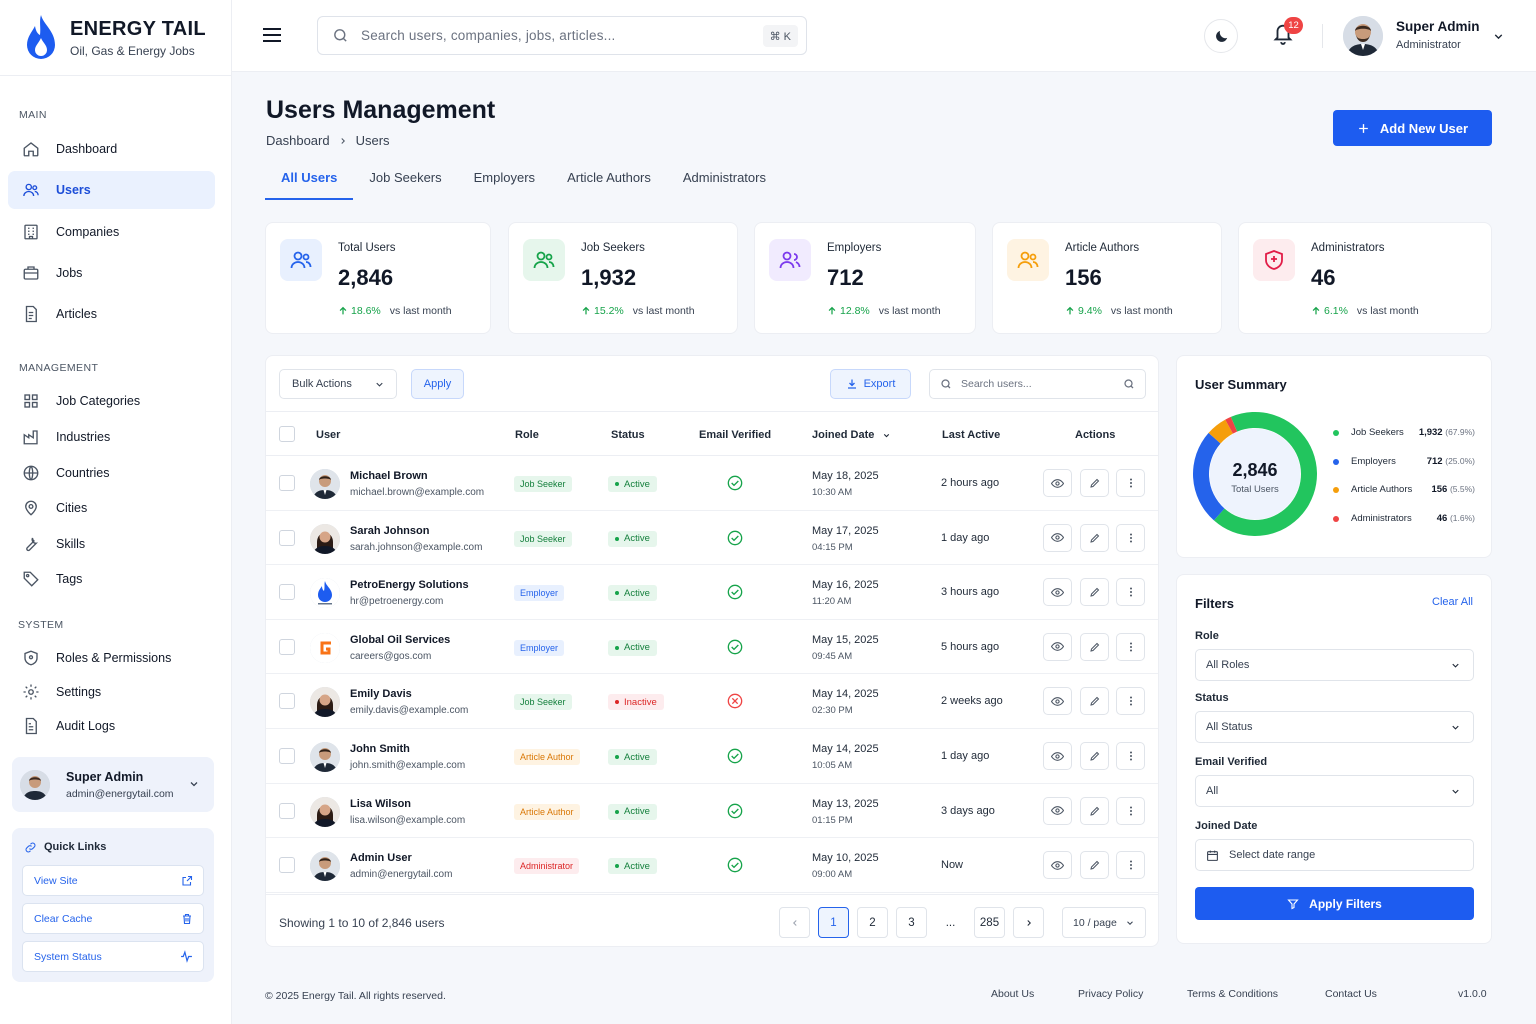  What do you see at coordinates (380, 804) in the screenshot?
I see `user-name: Lisa Wilson` at bounding box center [380, 804].